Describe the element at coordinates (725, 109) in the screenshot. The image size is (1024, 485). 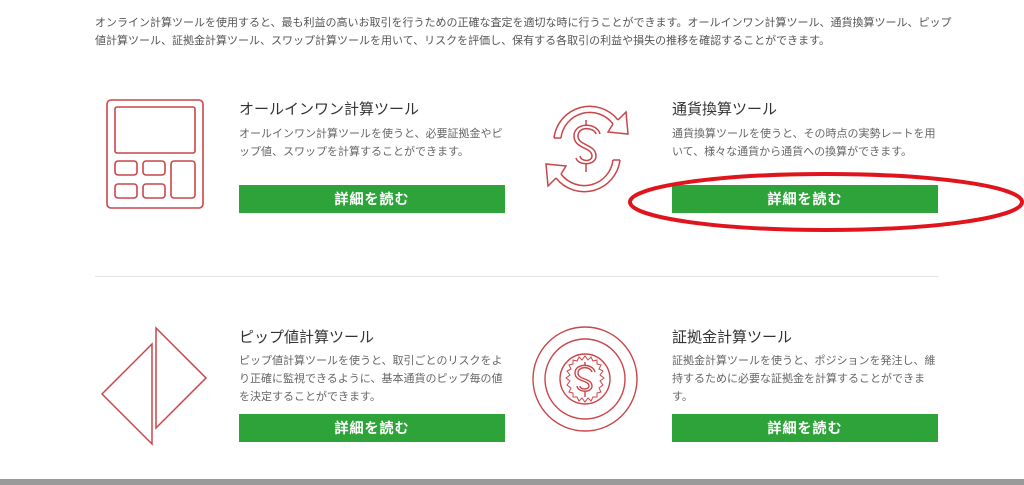
I see `tool-title: 通貨換算ツール` at that location.